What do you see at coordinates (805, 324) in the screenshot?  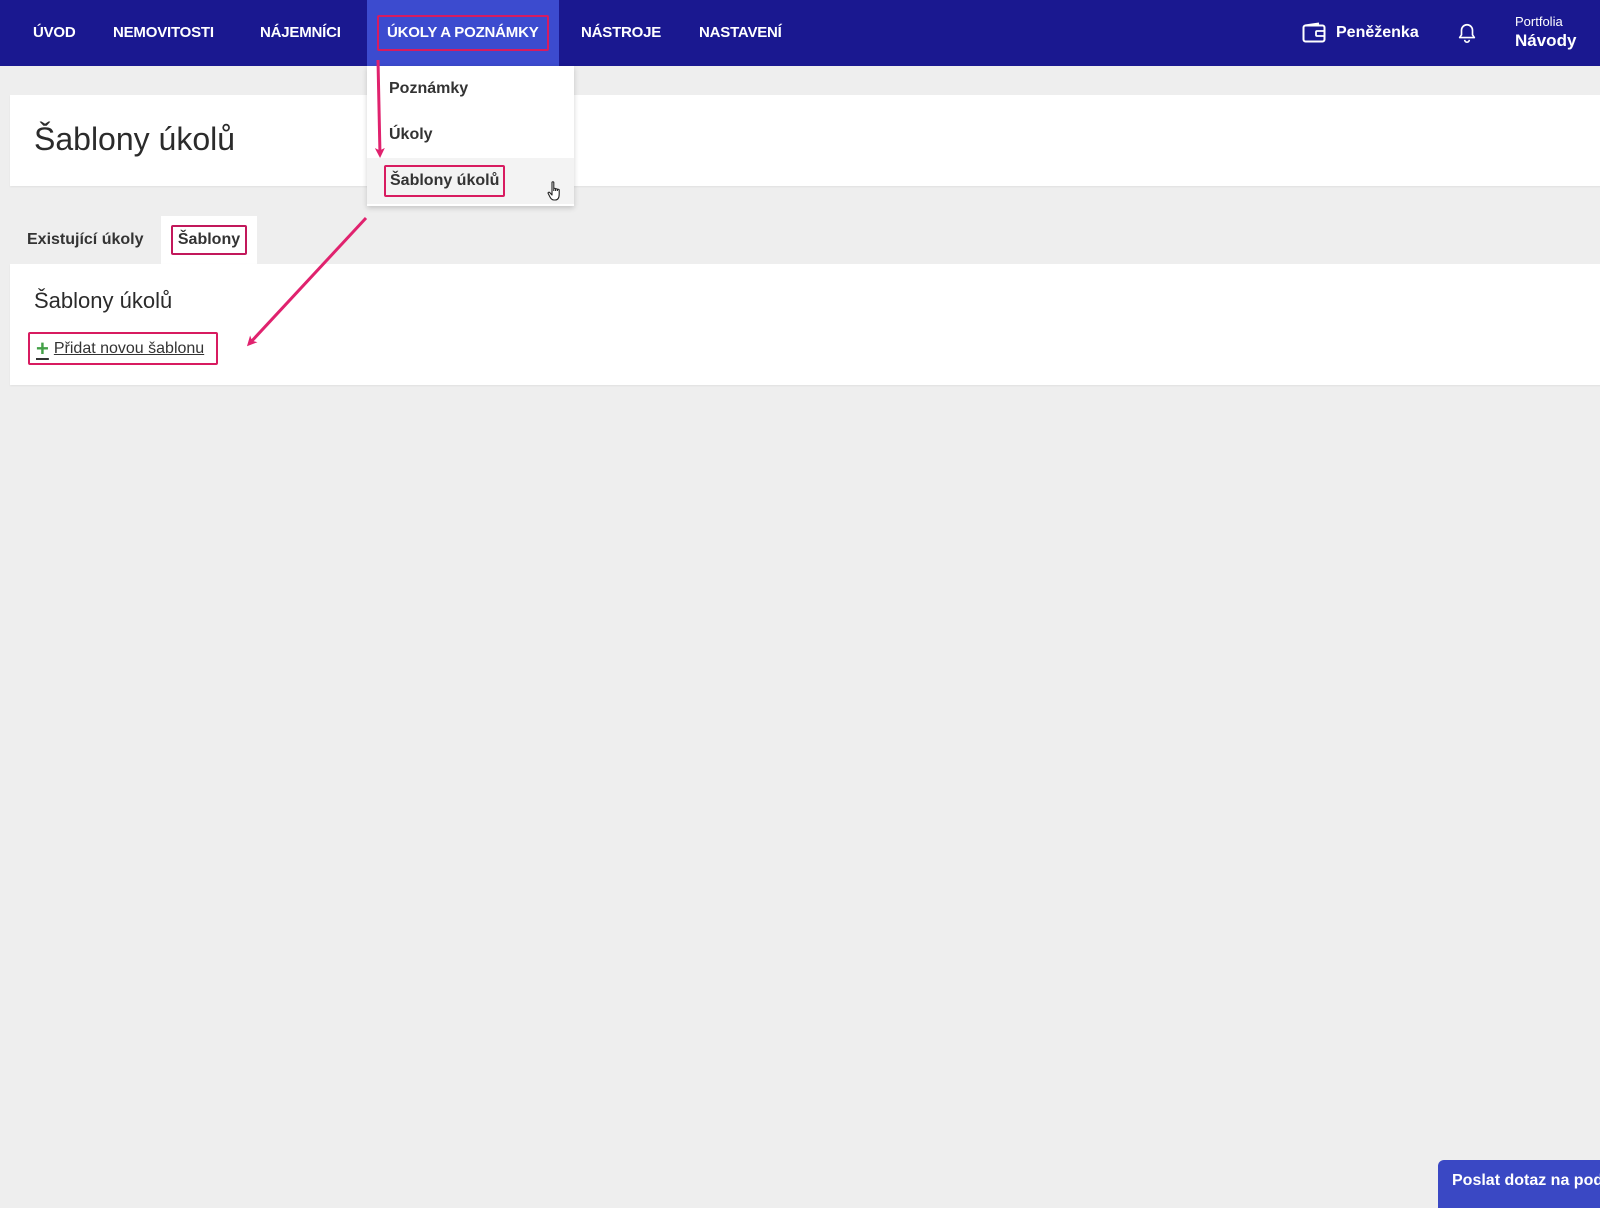 I see `templates-card: Šablony úkolů + Přidat novou šablonu` at bounding box center [805, 324].